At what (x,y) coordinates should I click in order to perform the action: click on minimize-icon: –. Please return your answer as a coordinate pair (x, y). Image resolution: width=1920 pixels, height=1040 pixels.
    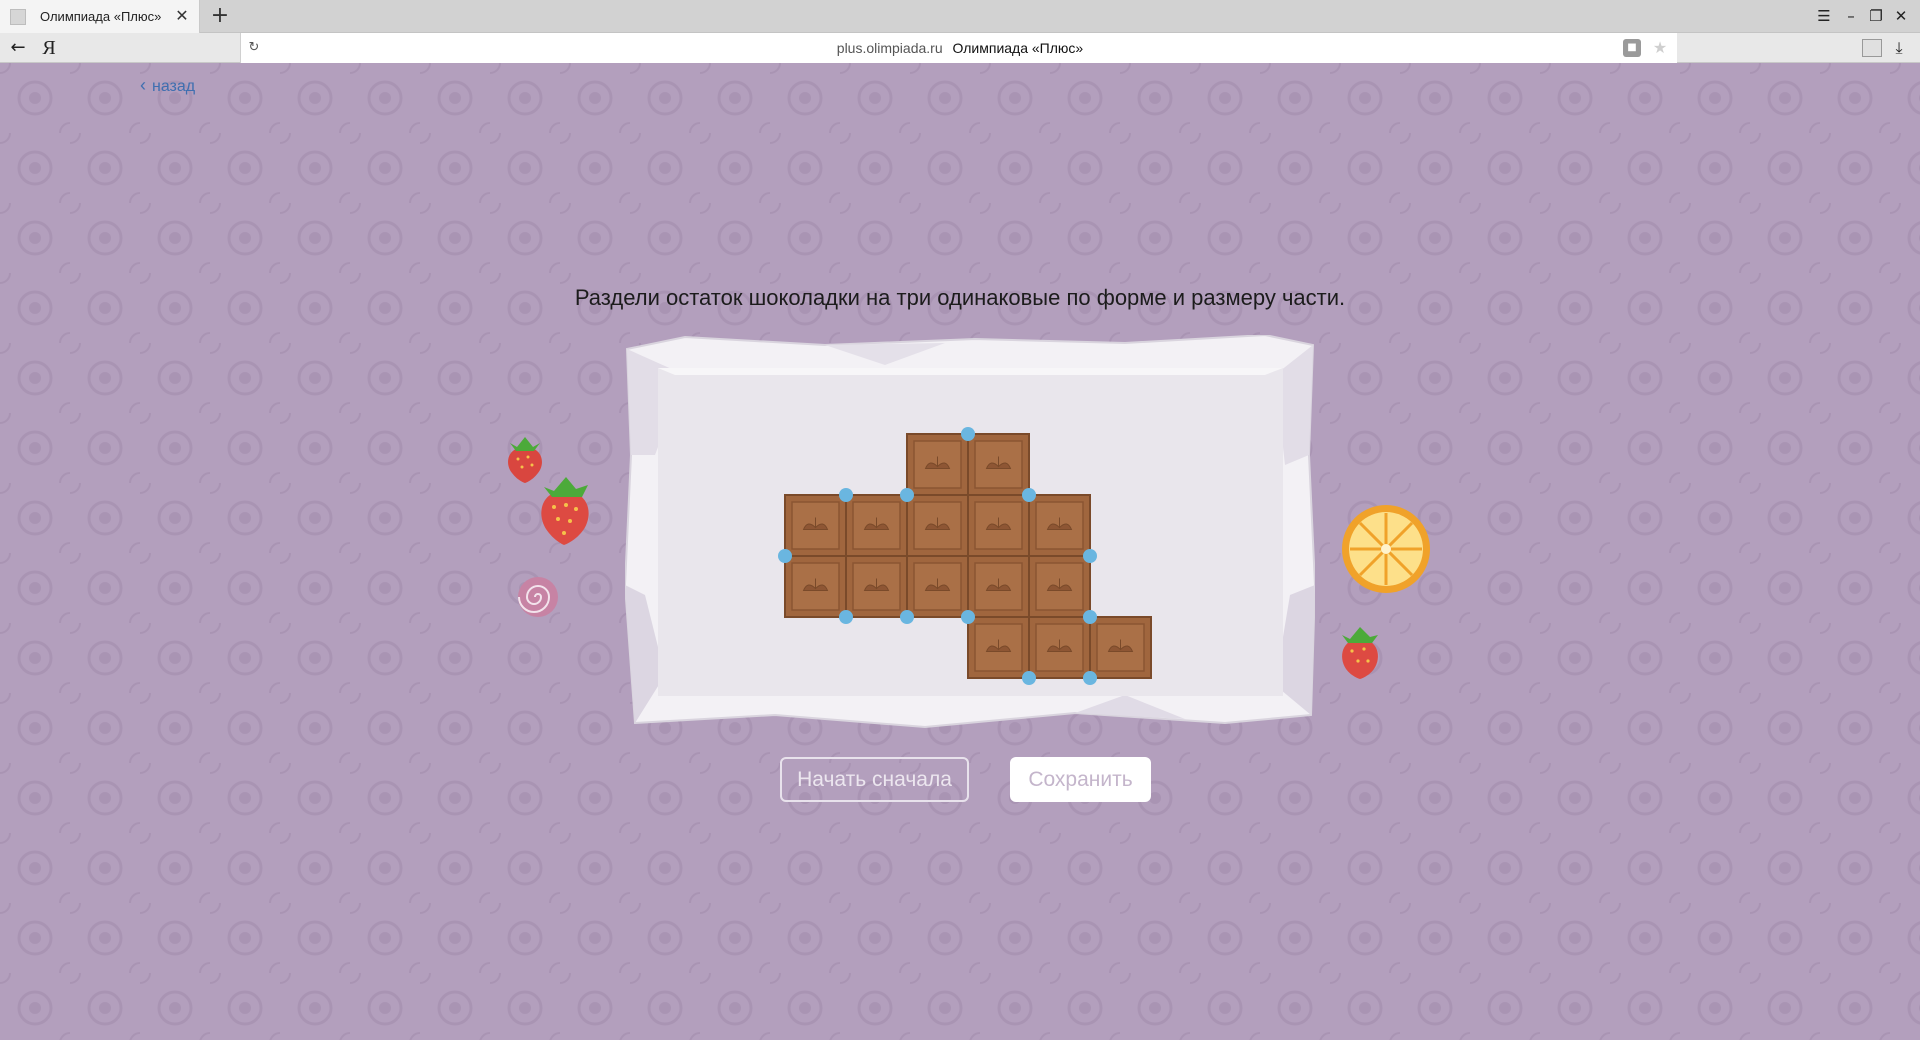
    Looking at the image, I should click on (1851, 16).